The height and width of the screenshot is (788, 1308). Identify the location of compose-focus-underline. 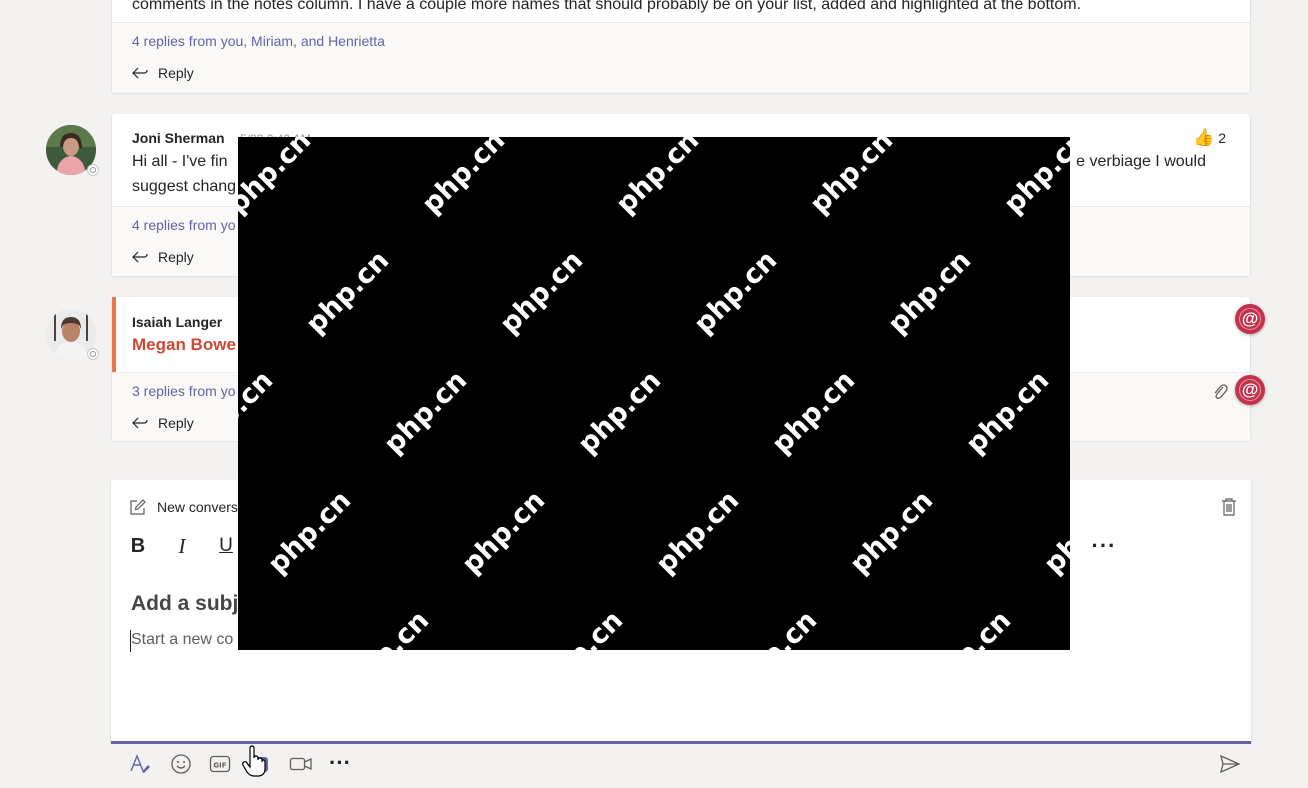
(681, 742).